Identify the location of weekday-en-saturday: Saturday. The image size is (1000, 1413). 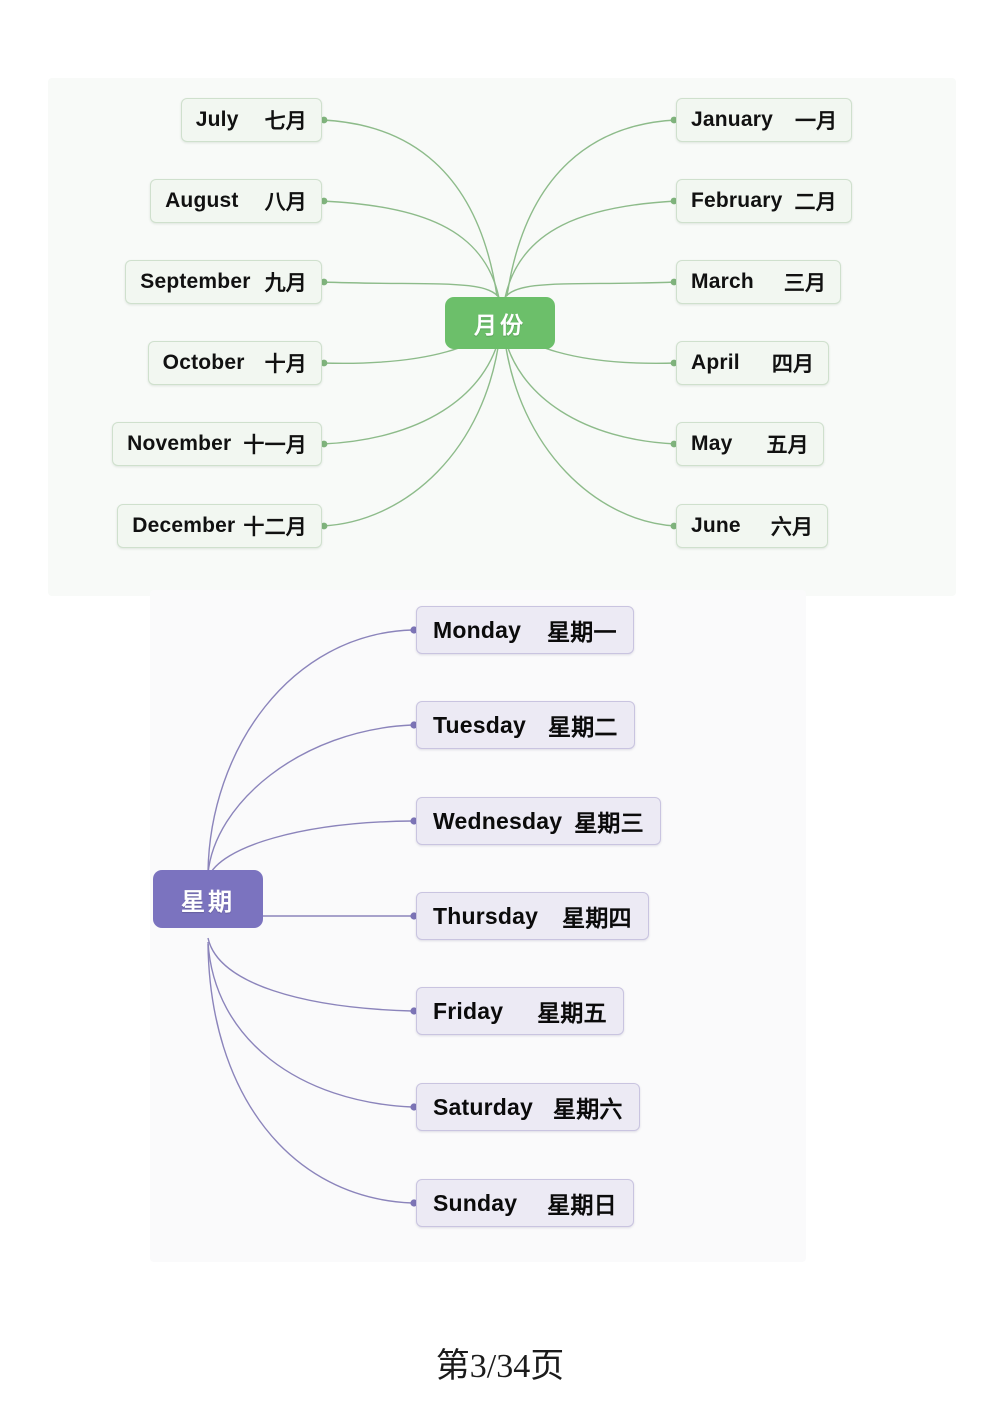
(483, 1106).